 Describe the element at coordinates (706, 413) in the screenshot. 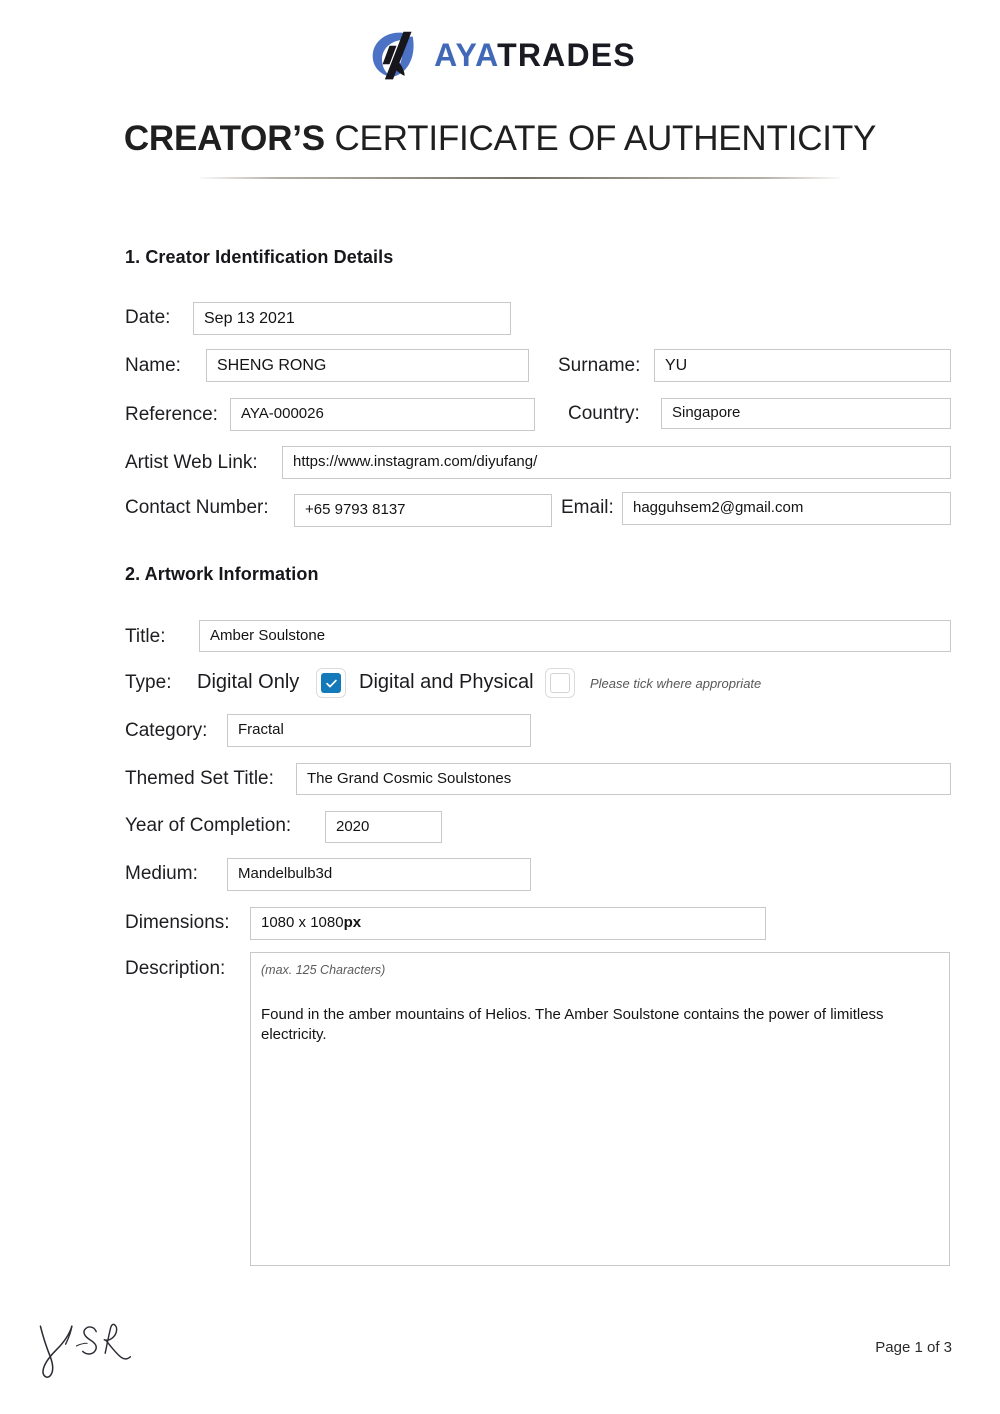

I see `country-value: Singapore` at that location.